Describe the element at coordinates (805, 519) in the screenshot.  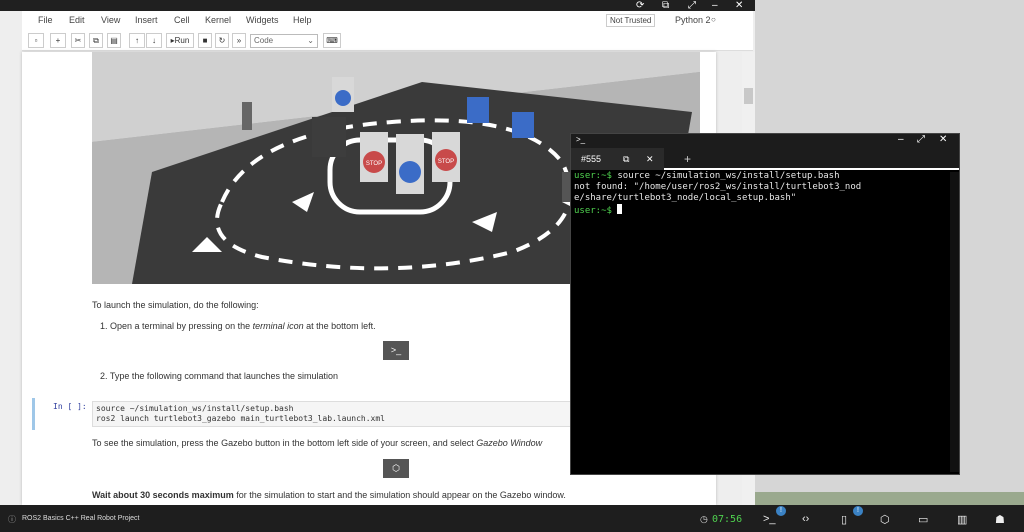
I see `code-editor-icon: ‹›` at that location.